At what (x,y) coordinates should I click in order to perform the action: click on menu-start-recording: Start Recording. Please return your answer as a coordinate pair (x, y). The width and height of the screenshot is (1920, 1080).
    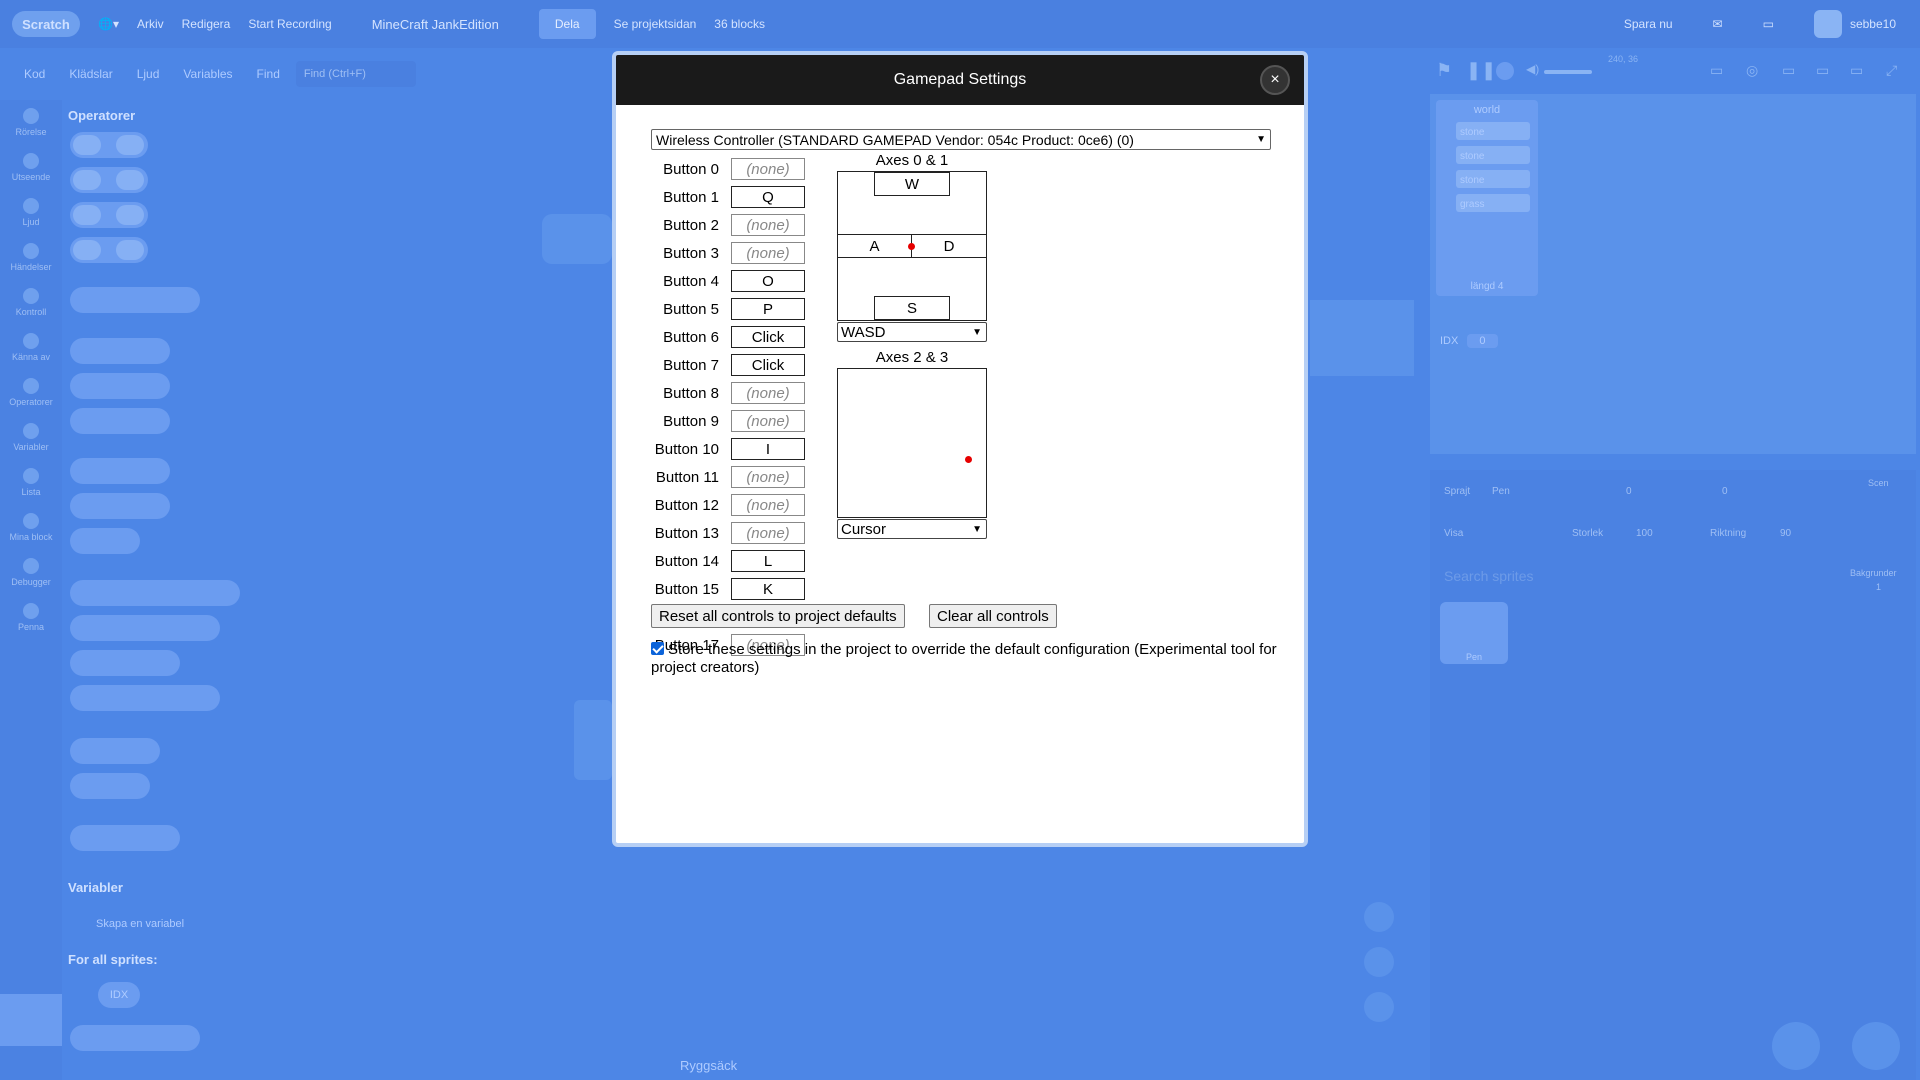
    Looking at the image, I should click on (289, 24).